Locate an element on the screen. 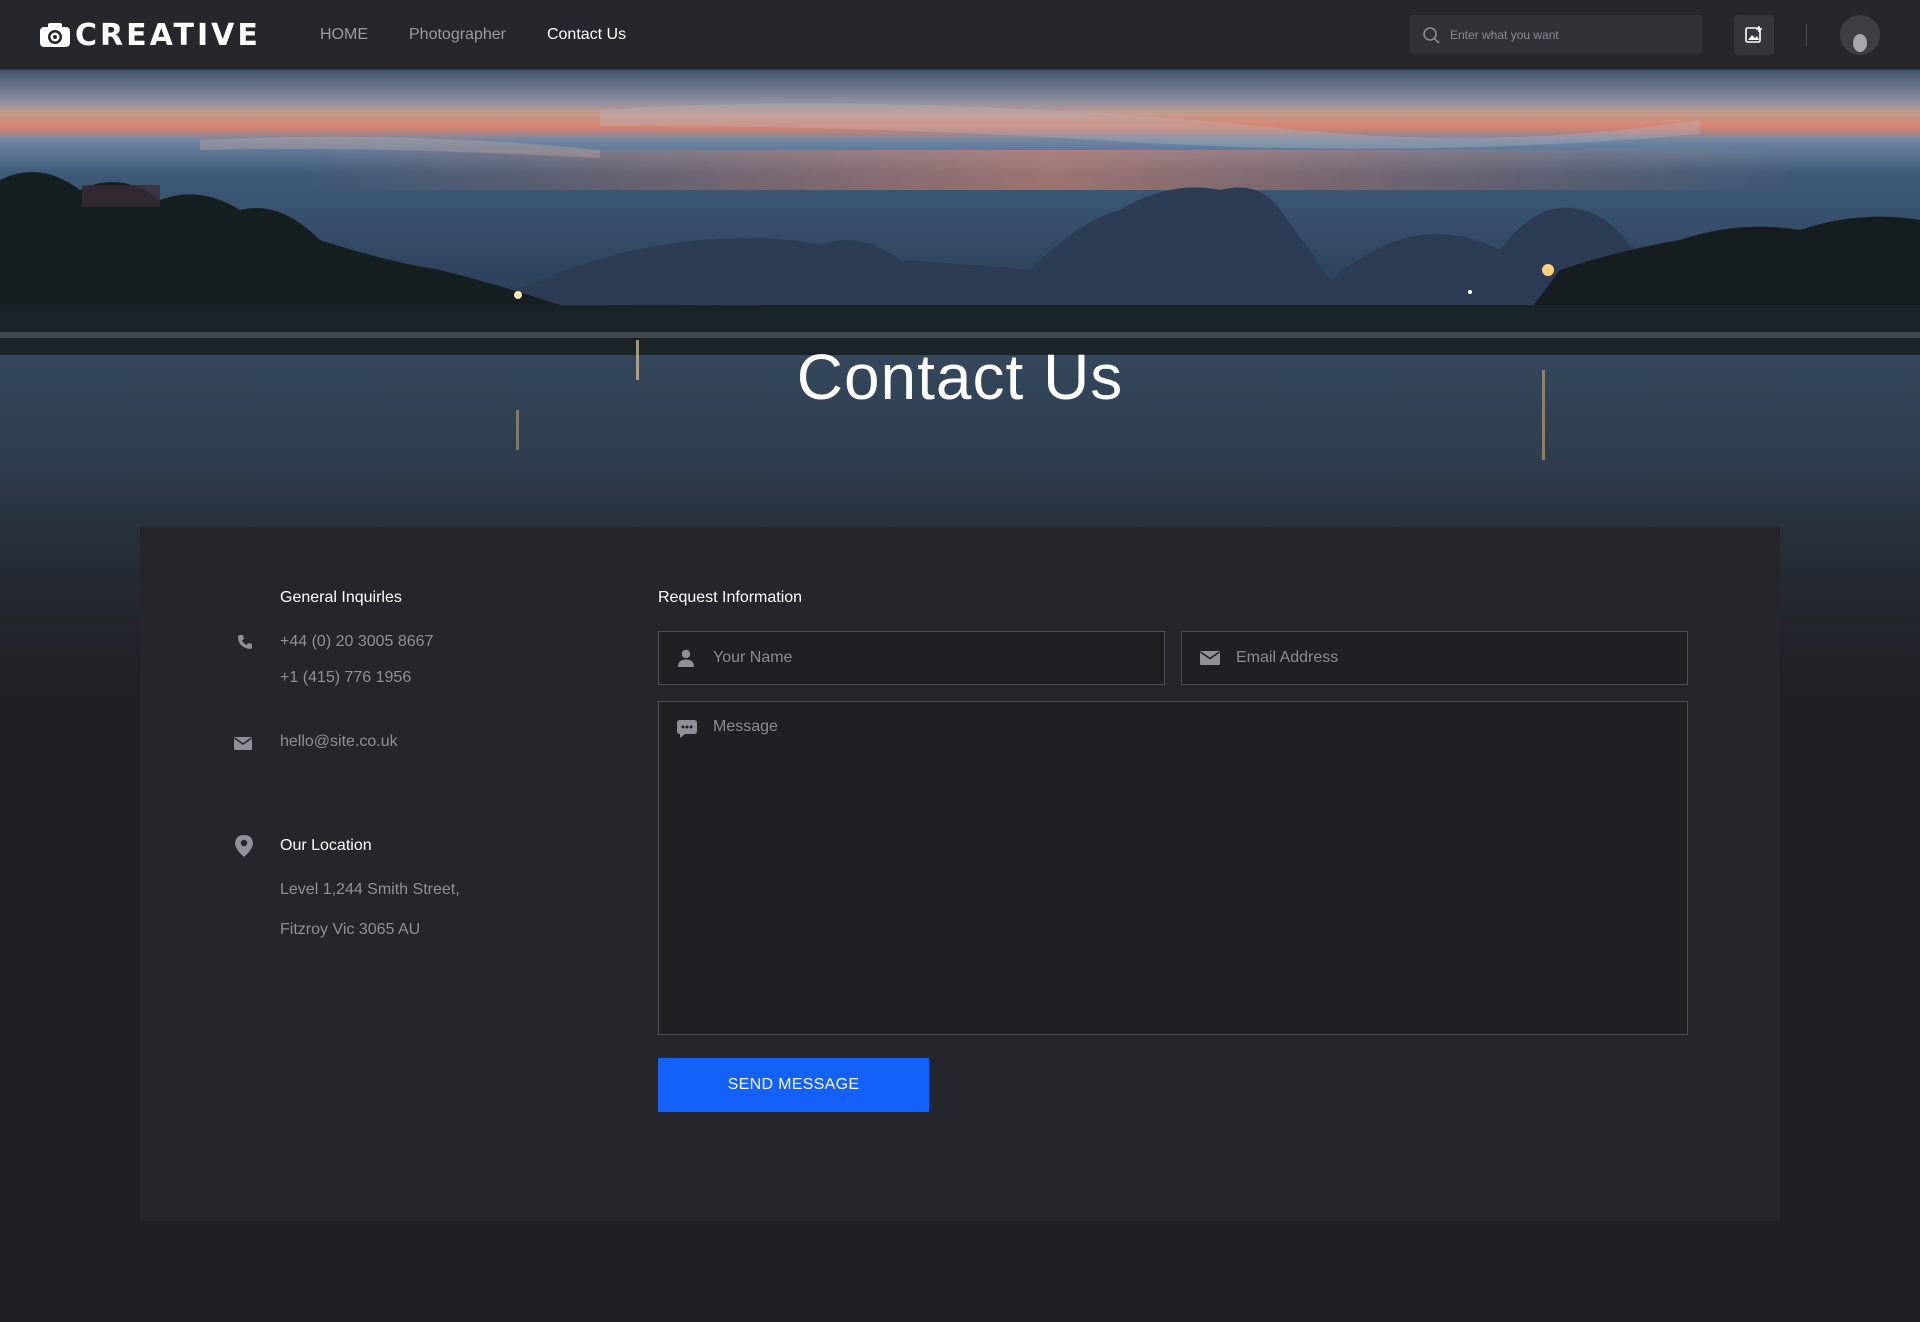 This screenshot has height=1322, width=1920. address-line-2: Fitzroy Vic 3065 AU is located at coordinates (350, 929).